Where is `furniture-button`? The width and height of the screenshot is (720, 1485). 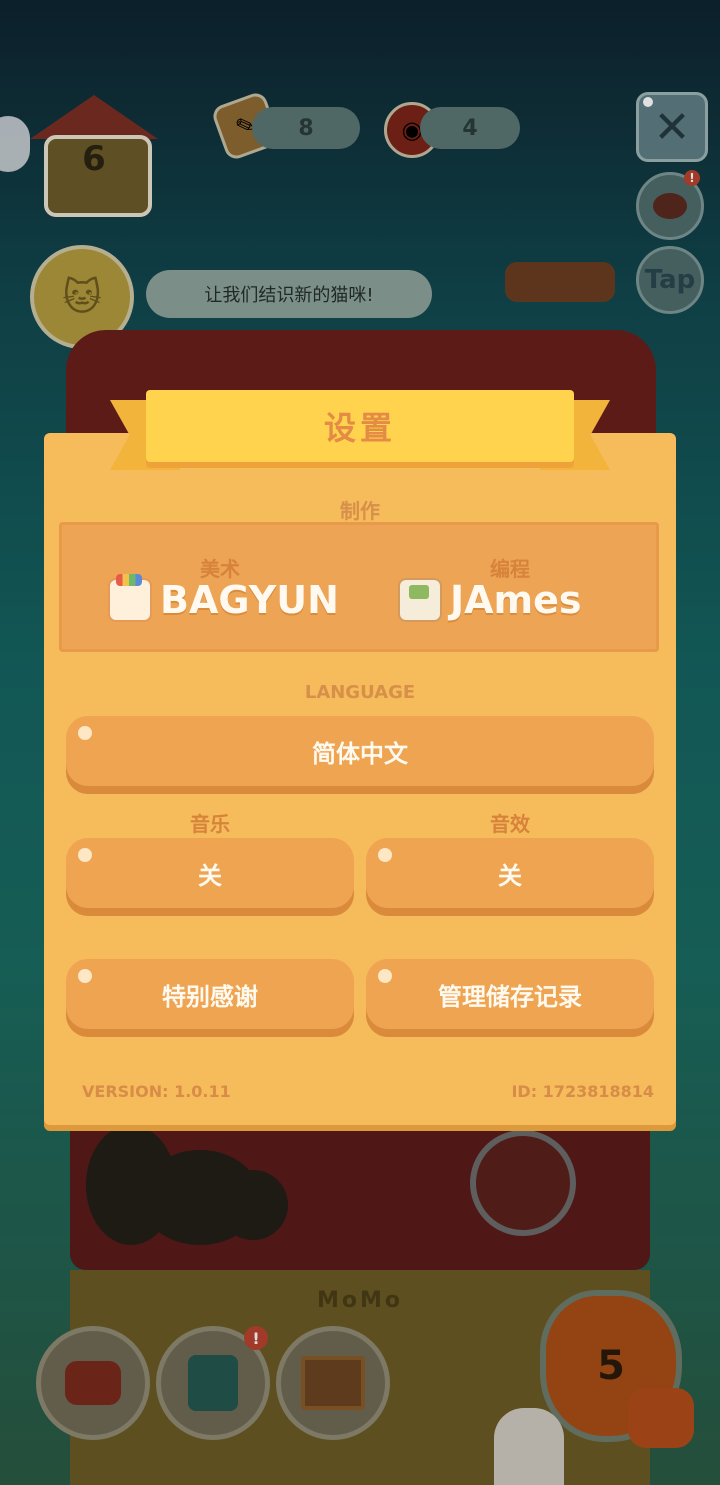 furniture-button is located at coordinates (93, 1383).